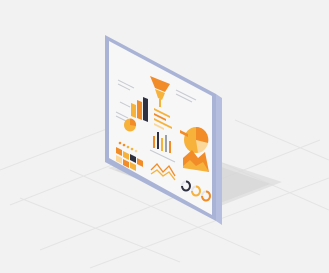  What do you see at coordinates (130, 125) in the screenshot?
I see `pie-chart-icon` at bounding box center [130, 125].